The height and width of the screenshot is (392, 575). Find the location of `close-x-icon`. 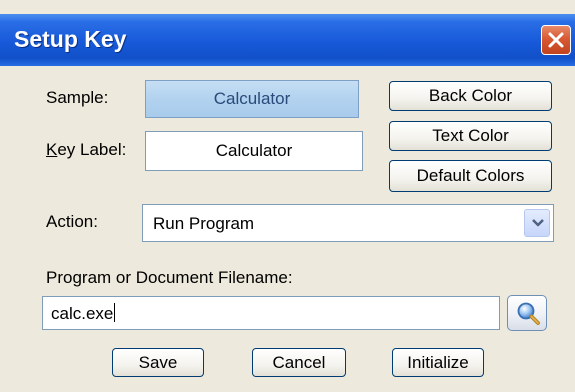

close-x-icon is located at coordinates (556, 40).